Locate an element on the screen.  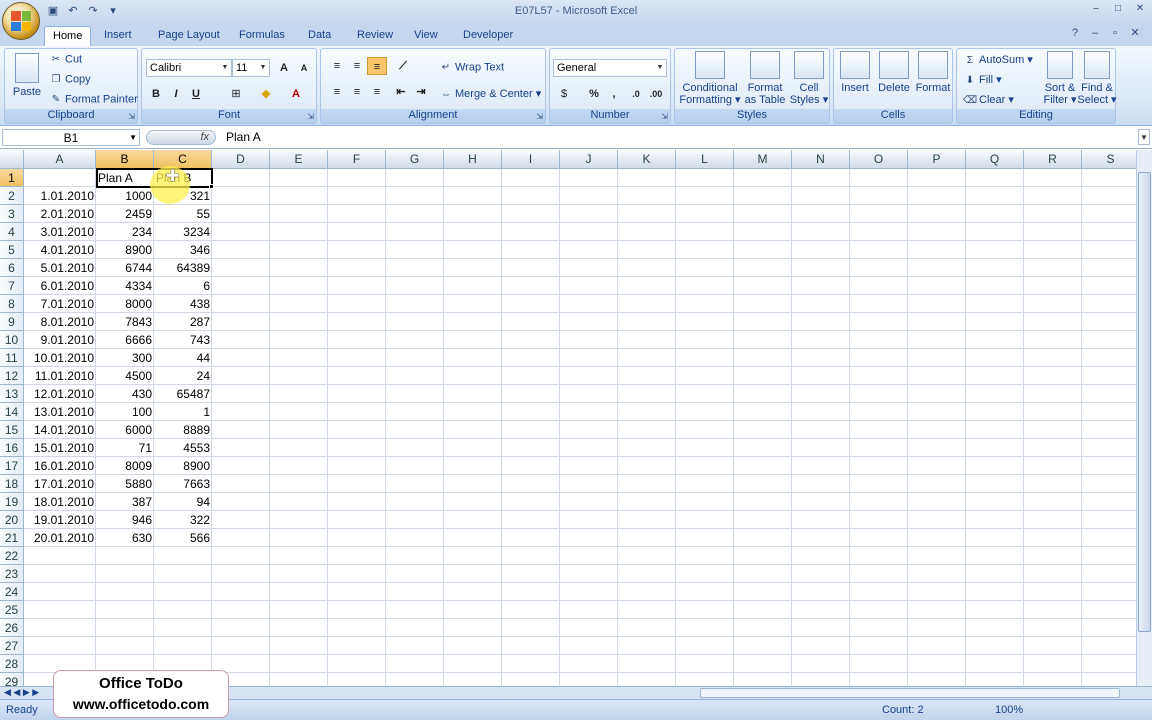
tab-data: Data is located at coordinates (319, 36).